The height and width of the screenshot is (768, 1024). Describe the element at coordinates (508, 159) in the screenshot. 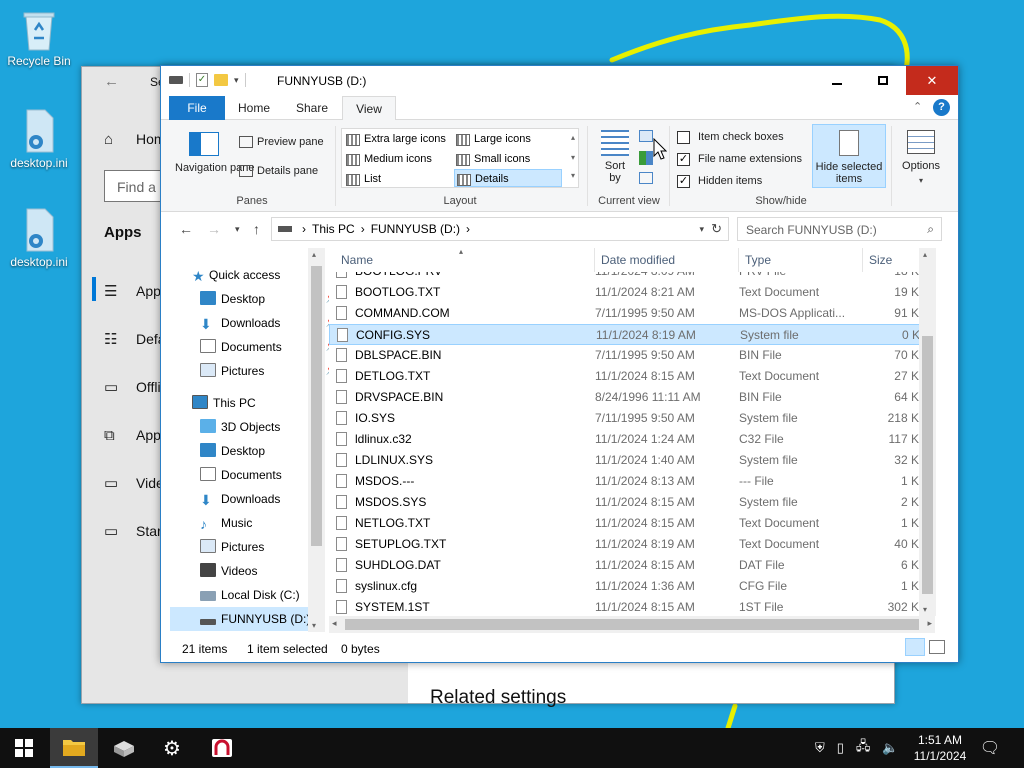

I see `layout-small-icons: Small icons` at that location.